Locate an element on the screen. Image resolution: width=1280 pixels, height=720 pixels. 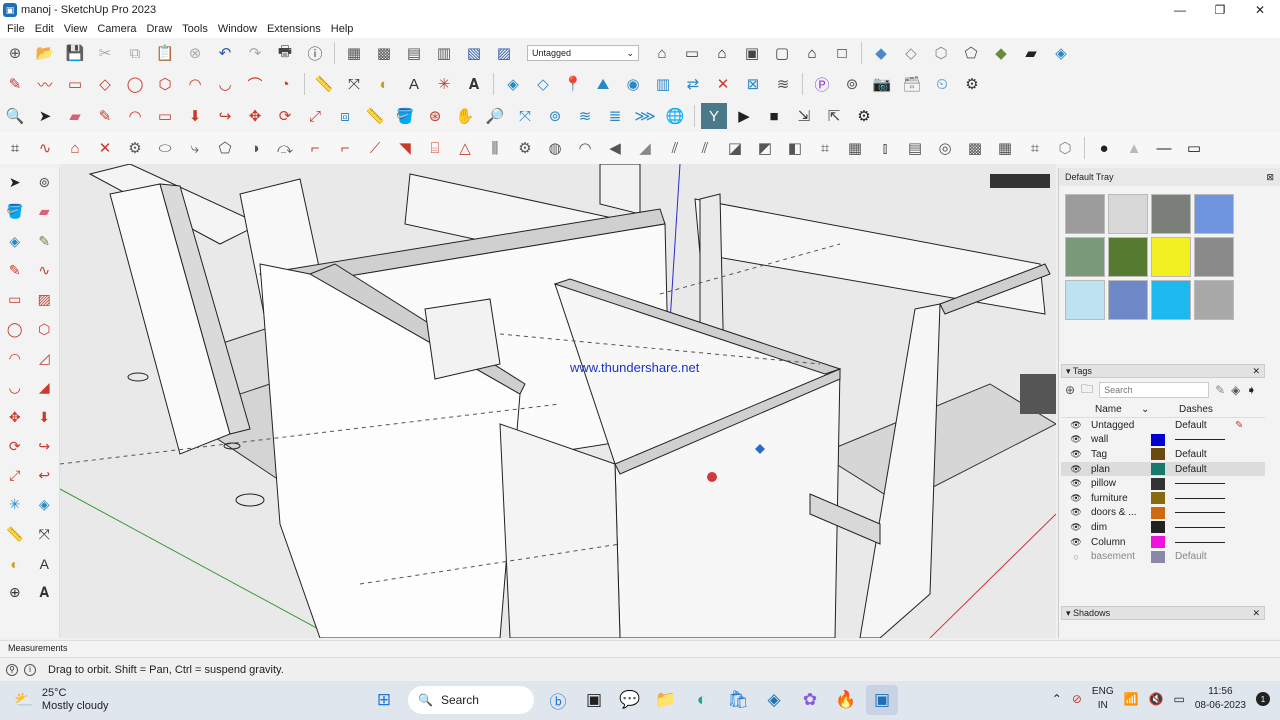
axes-icon: ✳ is located at coordinates (15, 505).